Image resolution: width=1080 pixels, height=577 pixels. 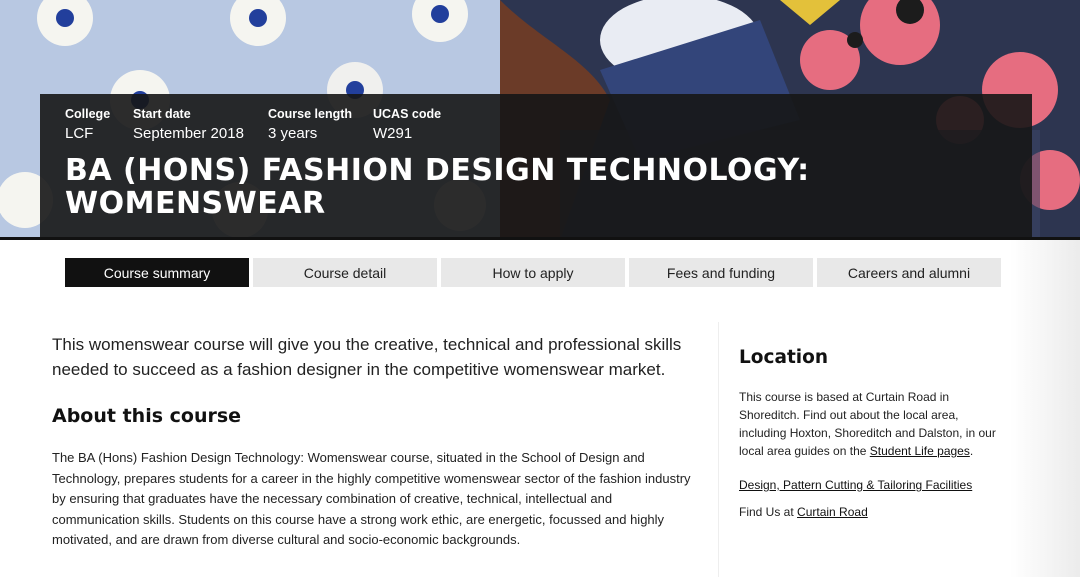 I want to click on meta-start-date: Start date September 2018, so click(x=188, y=125).